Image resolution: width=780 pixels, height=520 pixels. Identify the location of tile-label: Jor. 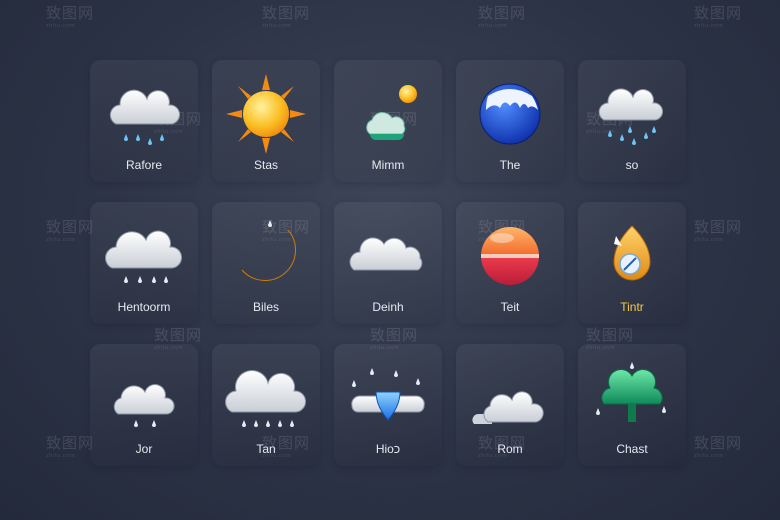
(144, 449).